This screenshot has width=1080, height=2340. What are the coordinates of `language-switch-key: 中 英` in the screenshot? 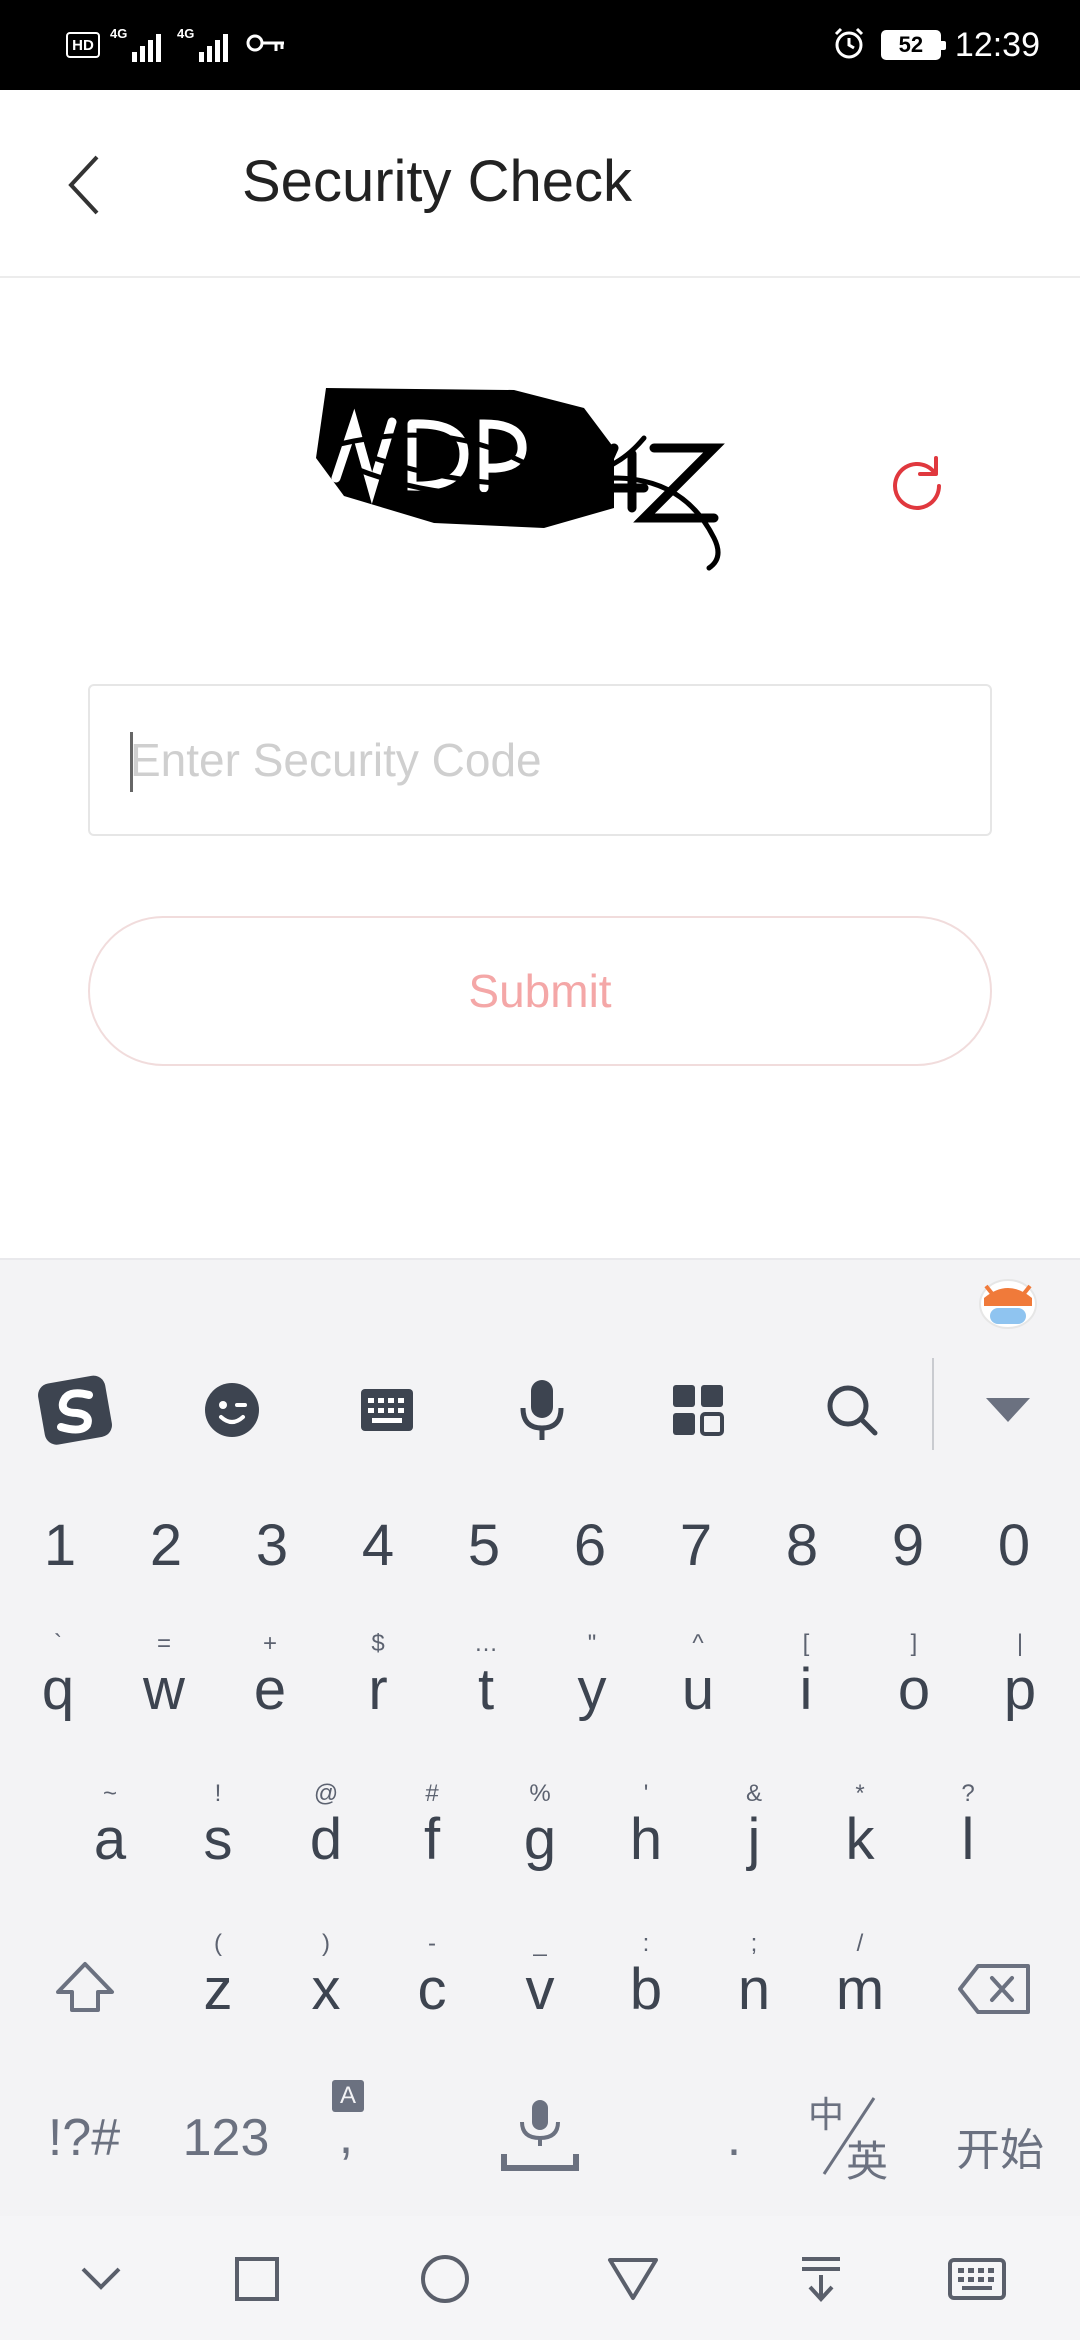 It's located at (850, 2137).